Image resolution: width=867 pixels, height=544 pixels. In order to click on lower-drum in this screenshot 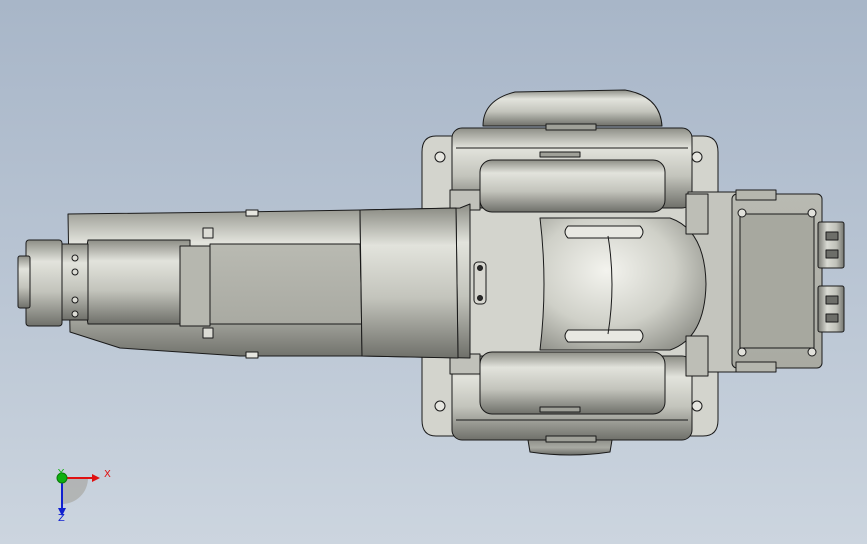, I will do `click(572, 397)`.